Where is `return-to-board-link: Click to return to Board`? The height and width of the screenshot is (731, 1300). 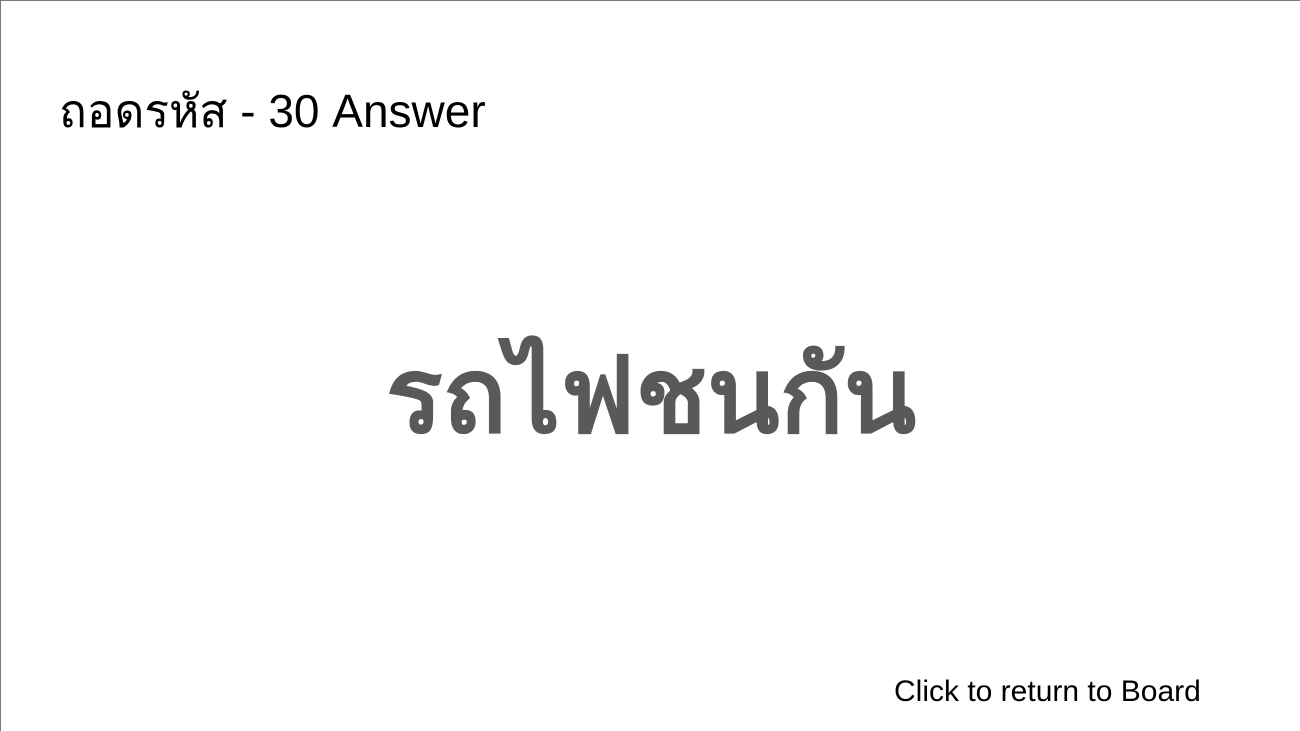
return-to-board-link: Click to return to Board is located at coordinates (1047, 692).